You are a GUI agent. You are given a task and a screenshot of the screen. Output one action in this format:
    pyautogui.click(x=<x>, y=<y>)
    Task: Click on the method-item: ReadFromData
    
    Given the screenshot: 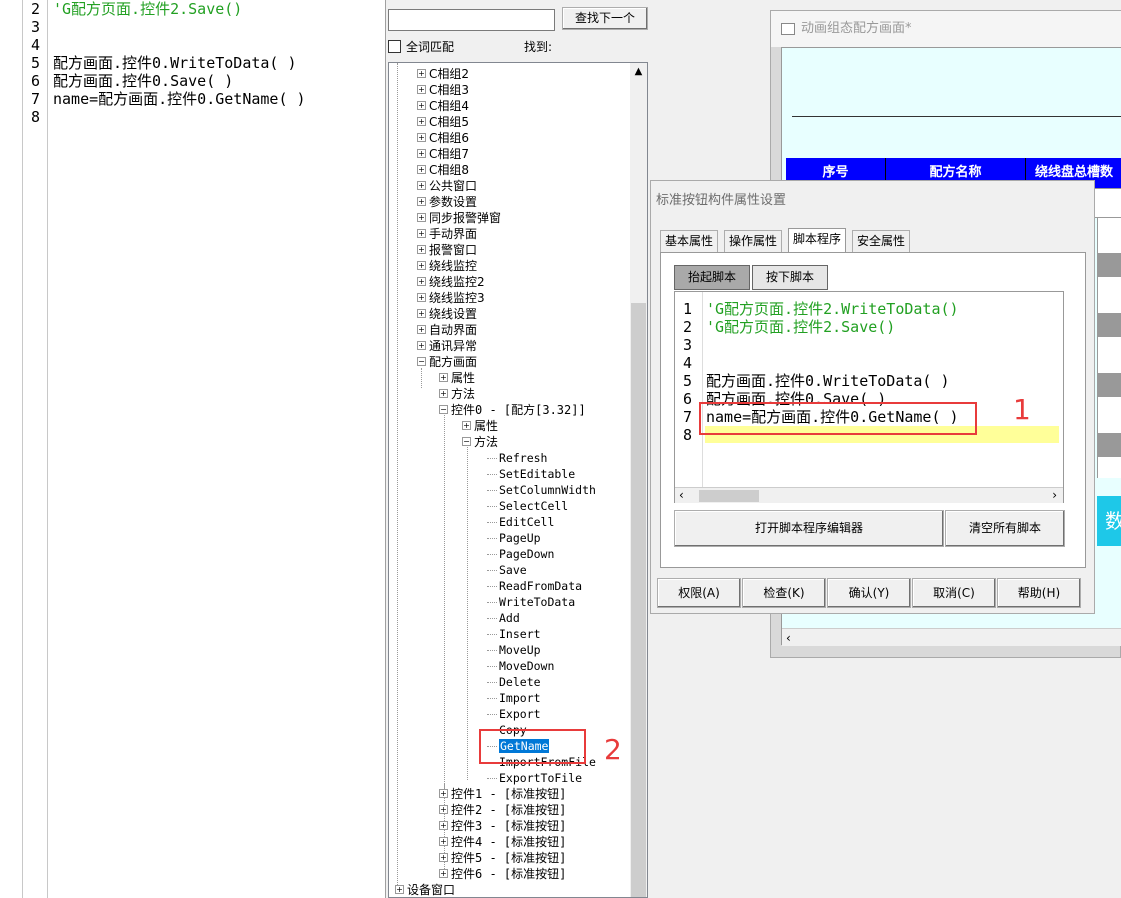 What is the action you would take?
    pyautogui.click(x=534, y=586)
    